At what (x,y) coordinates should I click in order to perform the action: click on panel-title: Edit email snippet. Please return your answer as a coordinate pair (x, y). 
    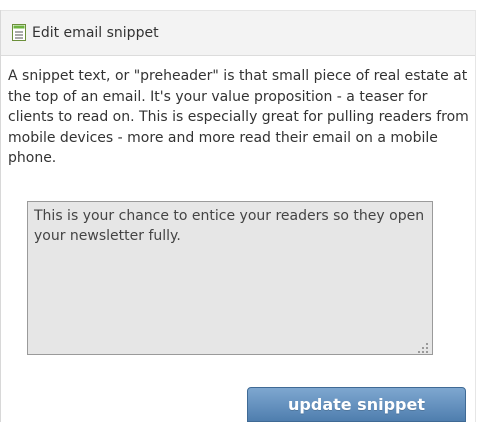
    Looking at the image, I should click on (95, 33).